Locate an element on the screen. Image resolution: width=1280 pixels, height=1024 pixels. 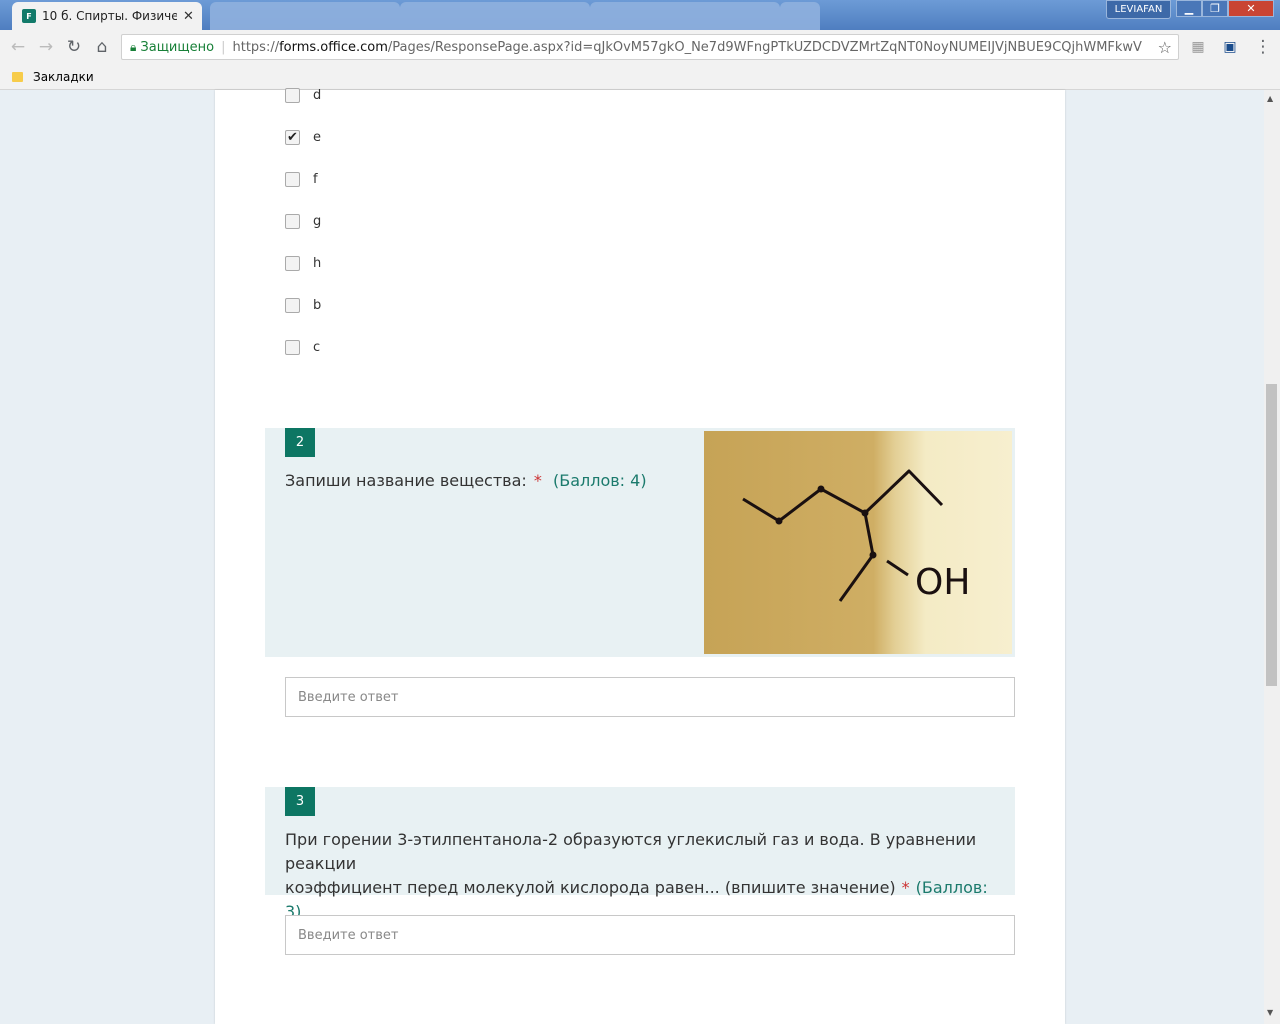
new-tab-button is located at coordinates (800, 16).